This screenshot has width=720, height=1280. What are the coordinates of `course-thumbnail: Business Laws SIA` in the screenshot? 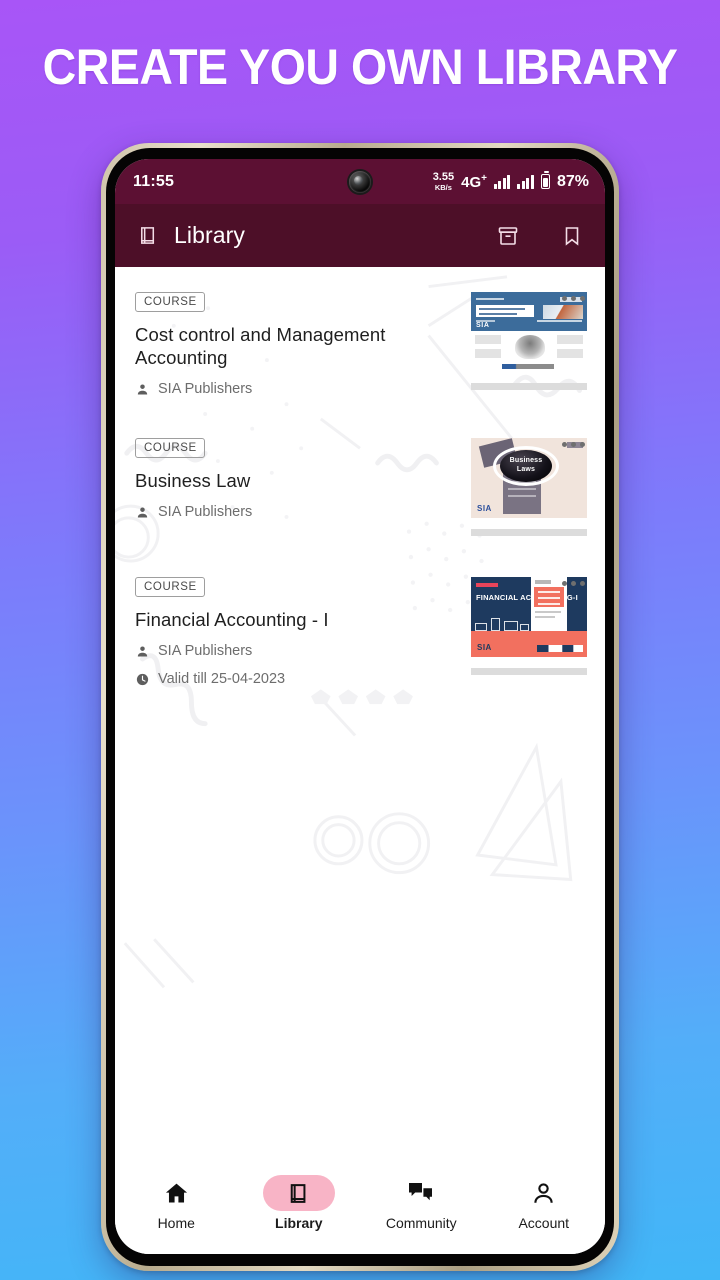 It's located at (529, 487).